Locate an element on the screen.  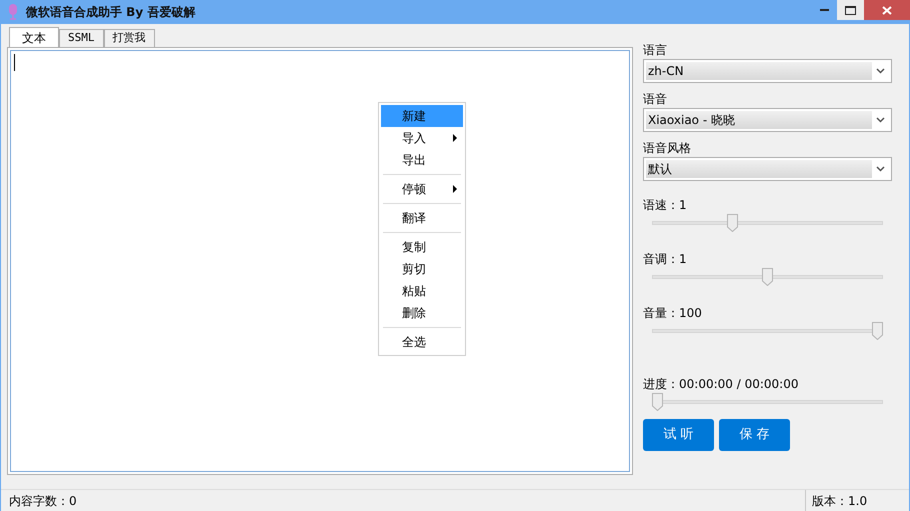
field-label: 语音 is located at coordinates (655, 99).